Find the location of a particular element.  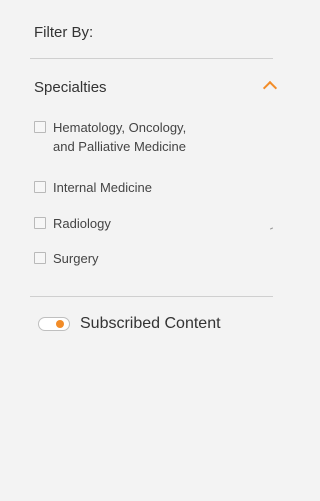

specialties-title: Specialties is located at coordinates (70, 87).